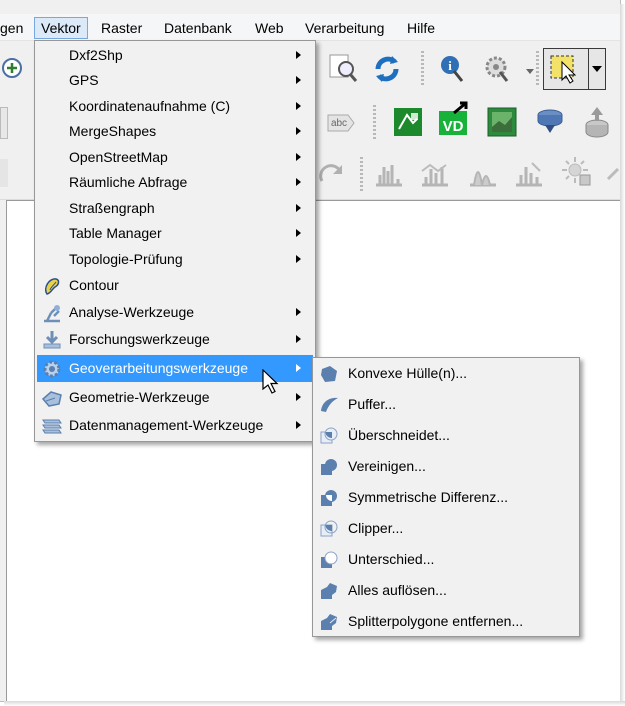  Describe the element at coordinates (198, 28) in the screenshot. I see `menubar-item-datenbank: Datenbank` at that location.